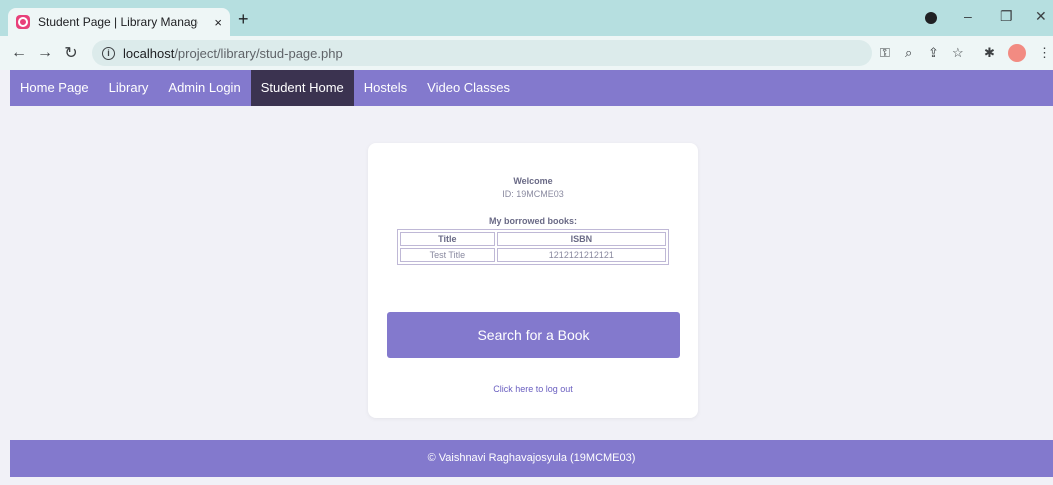  What do you see at coordinates (533, 247) in the screenshot?
I see `borrowed-books-table: Title ISBN Test Title 1212121212121` at bounding box center [533, 247].